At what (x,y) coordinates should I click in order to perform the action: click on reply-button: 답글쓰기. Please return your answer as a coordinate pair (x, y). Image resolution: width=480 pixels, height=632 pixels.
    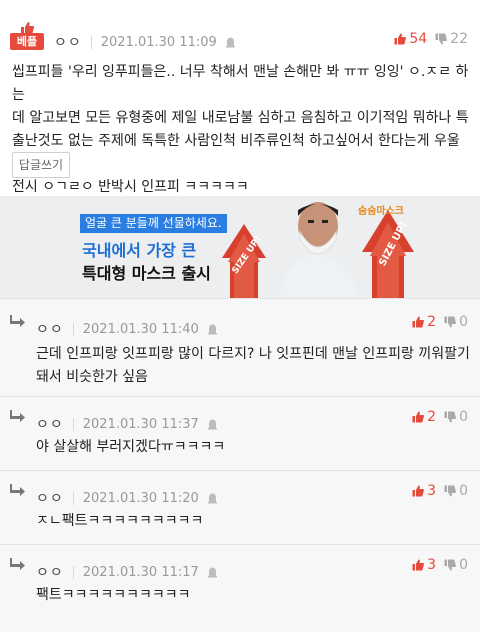
    Looking at the image, I should click on (41, 165).